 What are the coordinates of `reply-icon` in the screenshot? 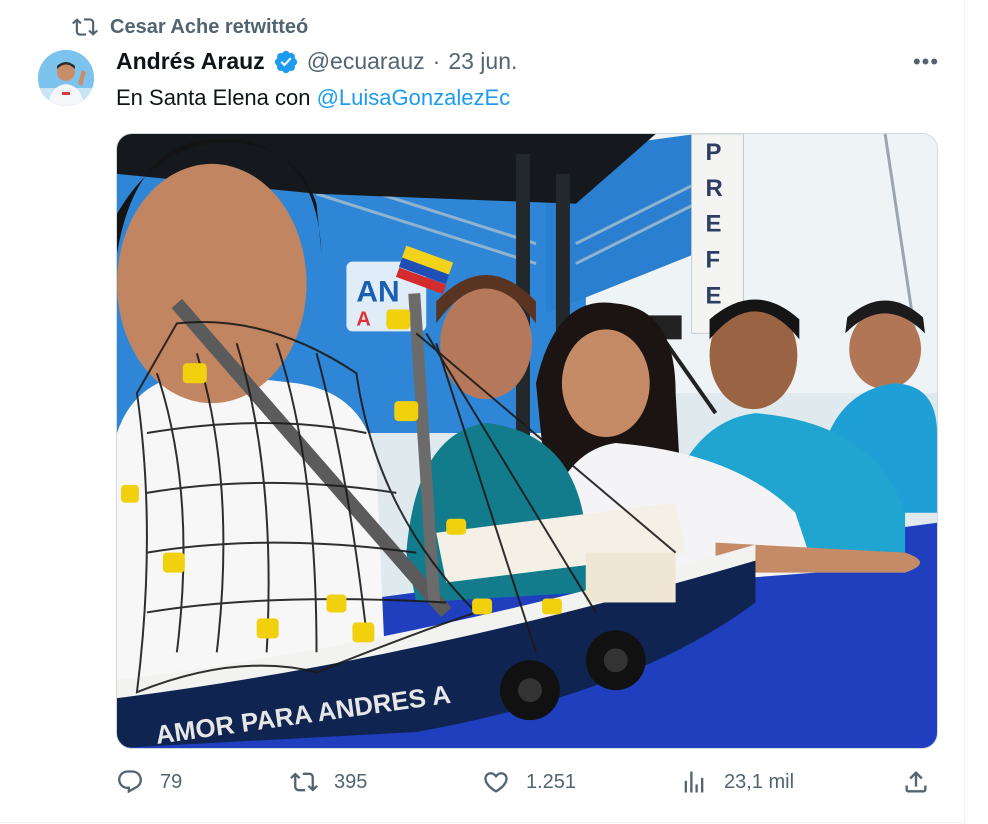 It's located at (130, 782).